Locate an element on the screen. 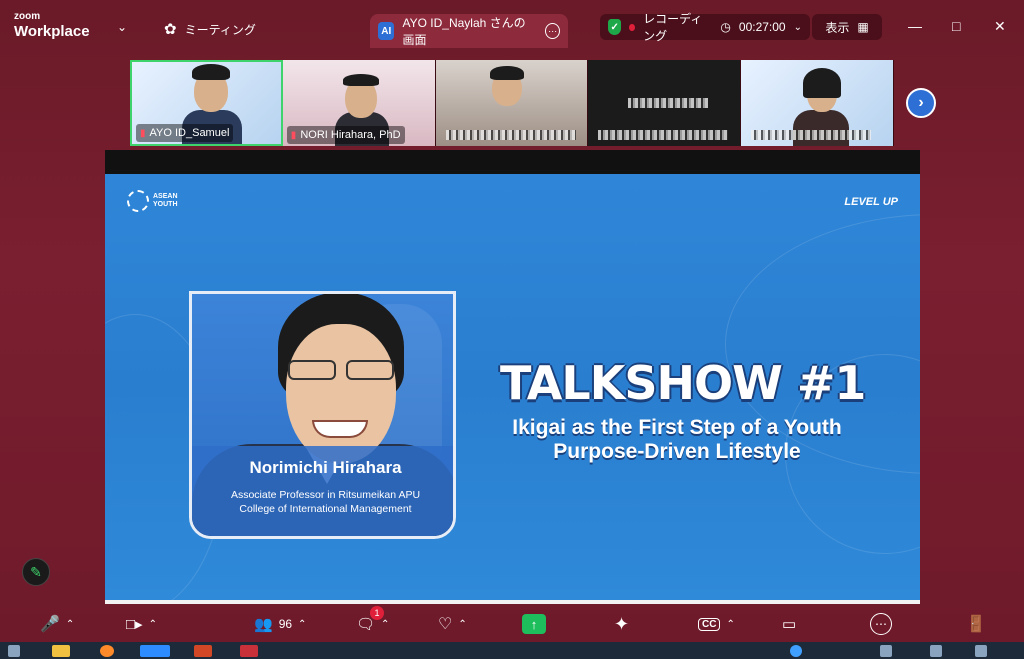 Image resolution: width=1024 pixels, height=659 pixels. recording-dot is located at coordinates (632, 27).